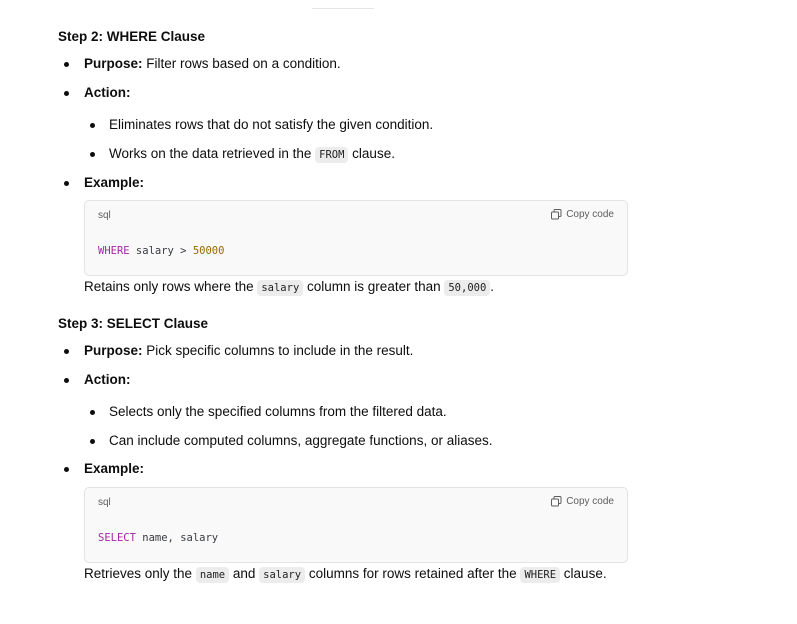  What do you see at coordinates (114, 182) in the screenshot?
I see `step2-example-label: Example:` at bounding box center [114, 182].